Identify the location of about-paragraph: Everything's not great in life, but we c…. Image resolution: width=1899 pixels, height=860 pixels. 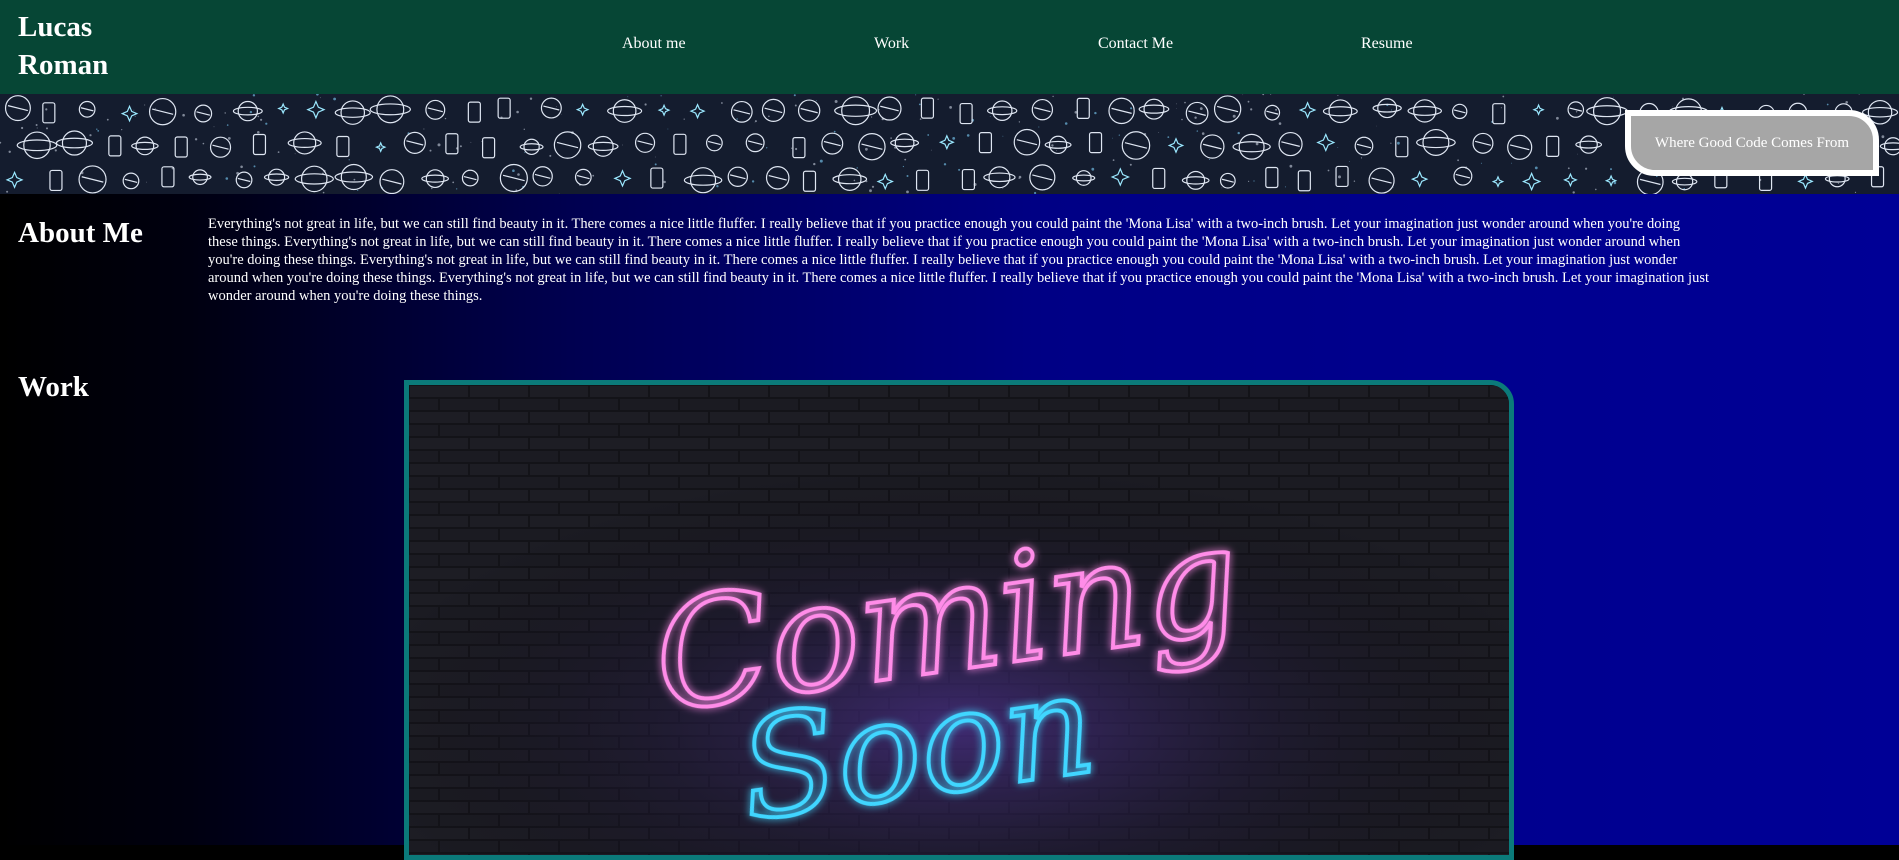
(960, 260).